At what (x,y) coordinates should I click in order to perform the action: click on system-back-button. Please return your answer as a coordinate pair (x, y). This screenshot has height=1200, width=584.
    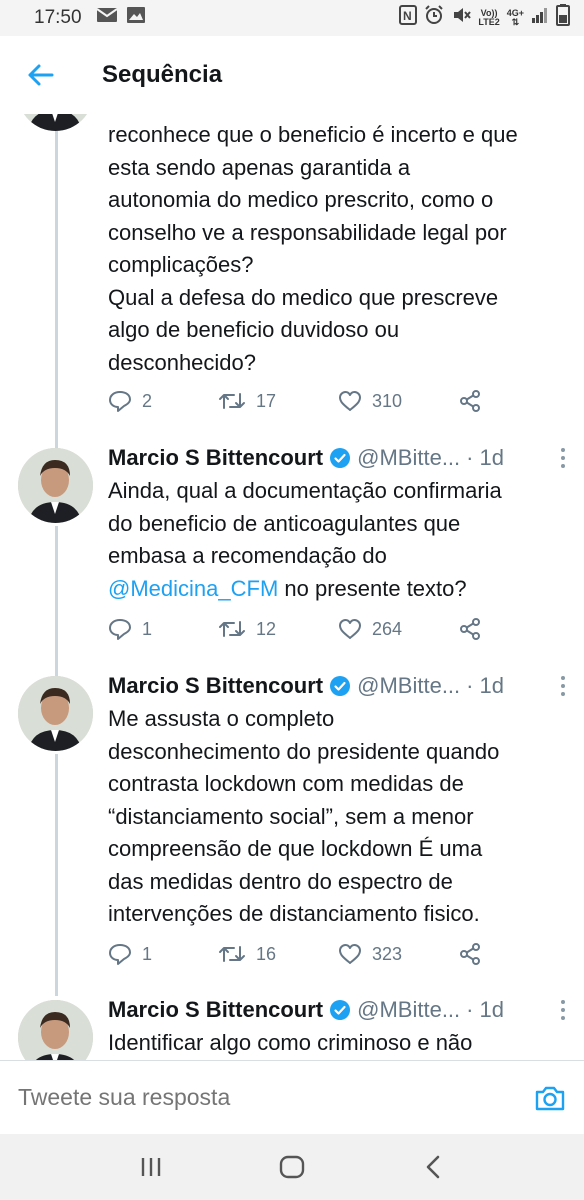
    Looking at the image, I should click on (433, 1167).